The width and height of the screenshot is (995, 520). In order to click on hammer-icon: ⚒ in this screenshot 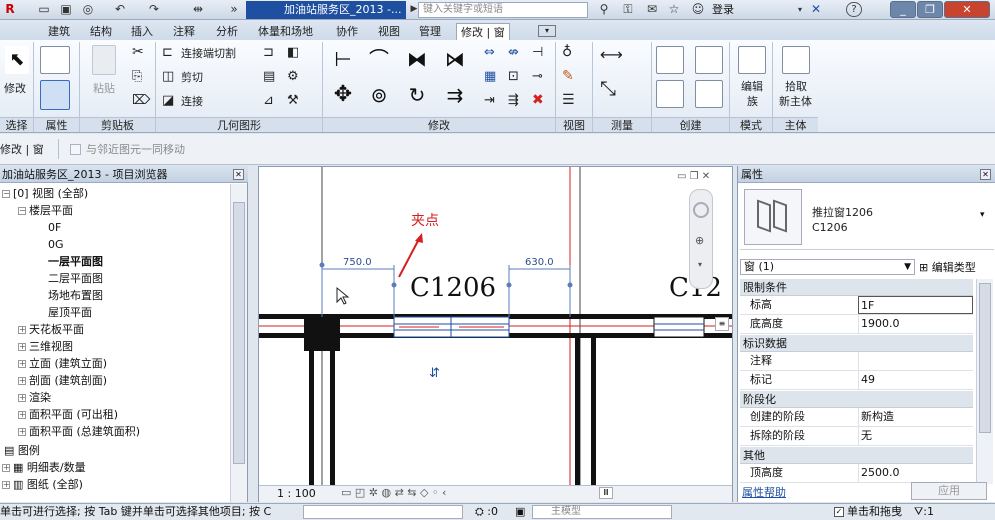, I will do `click(293, 100)`.